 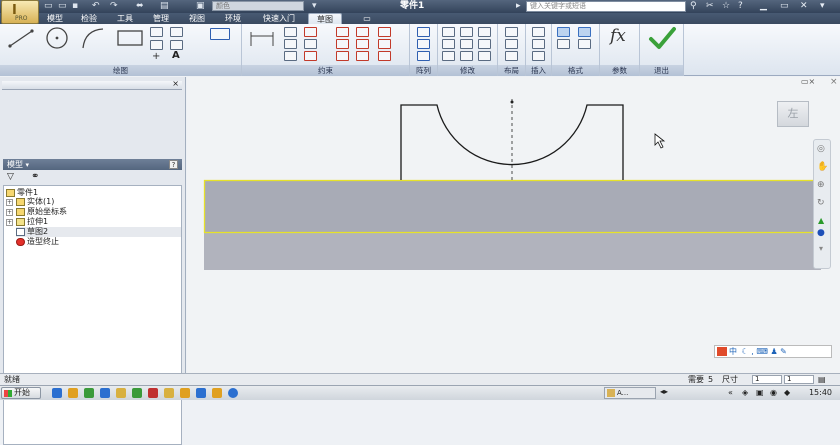 What do you see at coordinates (140, 6) in the screenshot?
I see `return-icon: ⬌` at bounding box center [140, 6].